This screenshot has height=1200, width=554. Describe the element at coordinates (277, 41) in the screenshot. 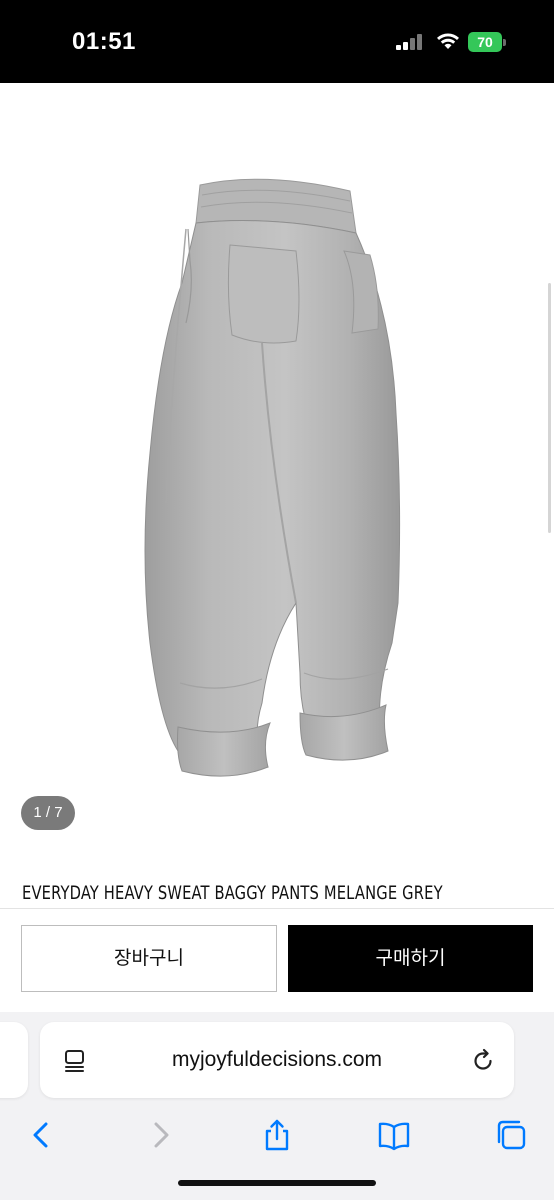

I see `status-bar: 01:51 70` at that location.